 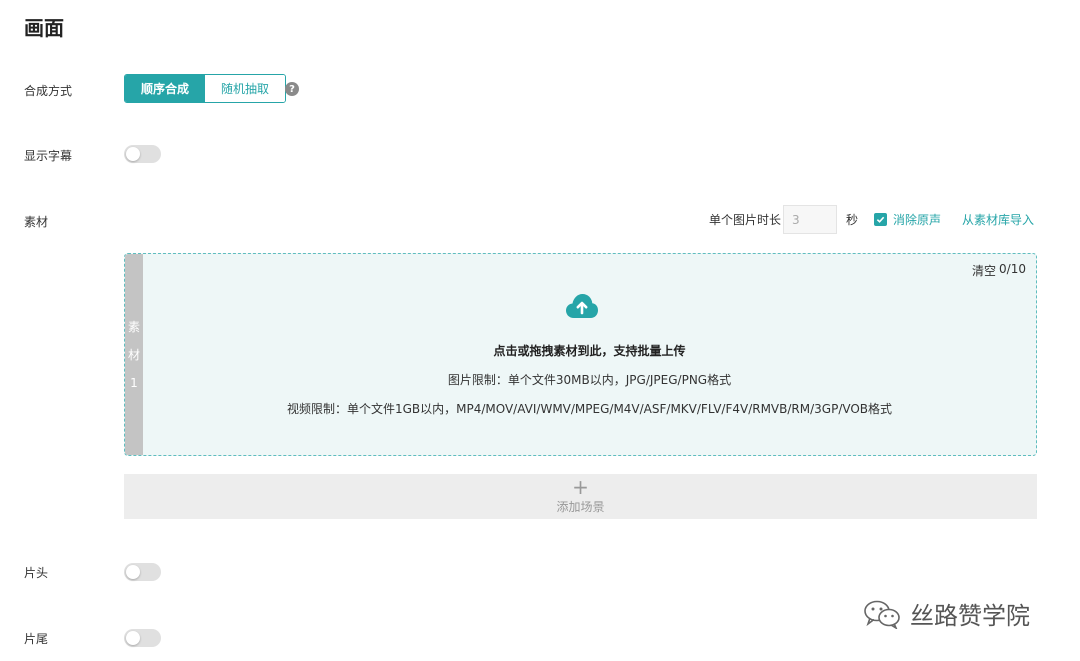 I want to click on material-tab-char: 素, so click(x=133, y=326).